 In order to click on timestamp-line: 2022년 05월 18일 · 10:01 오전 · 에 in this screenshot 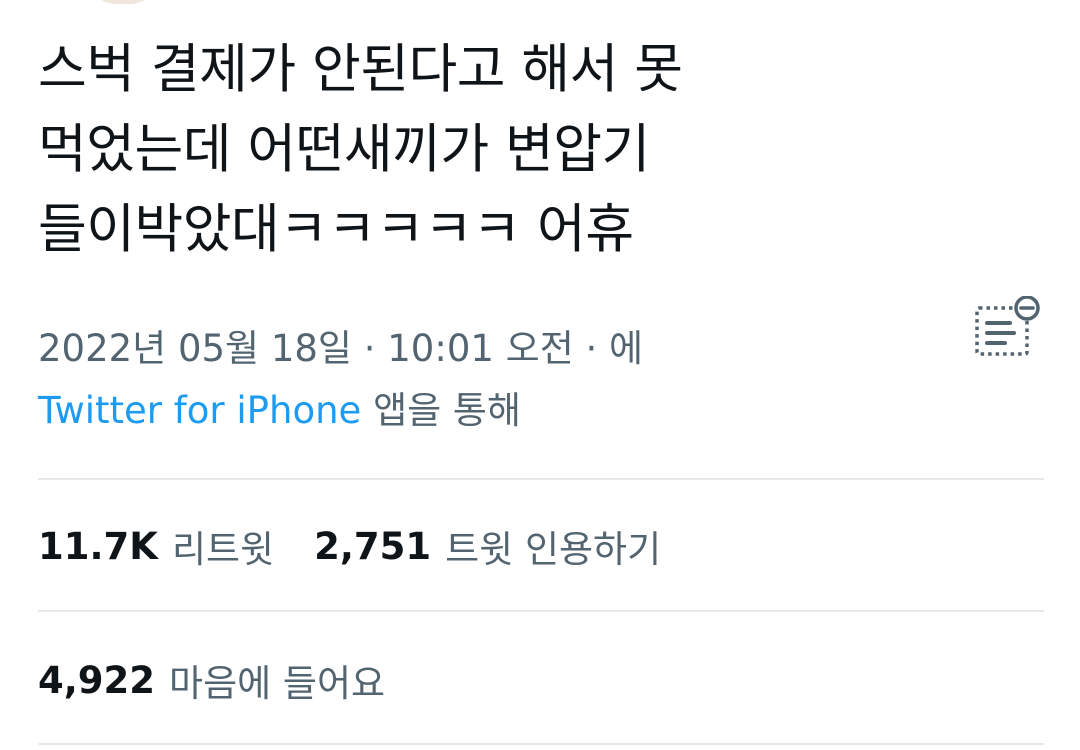, I will do `click(488, 349)`.